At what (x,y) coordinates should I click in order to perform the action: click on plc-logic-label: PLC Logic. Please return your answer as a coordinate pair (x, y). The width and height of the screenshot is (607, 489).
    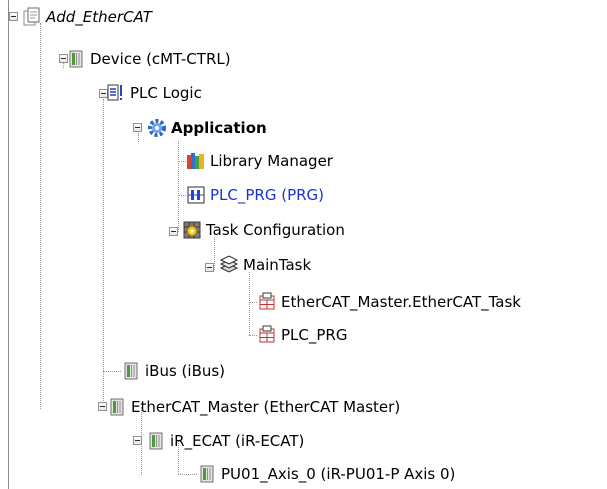
    Looking at the image, I should click on (166, 93).